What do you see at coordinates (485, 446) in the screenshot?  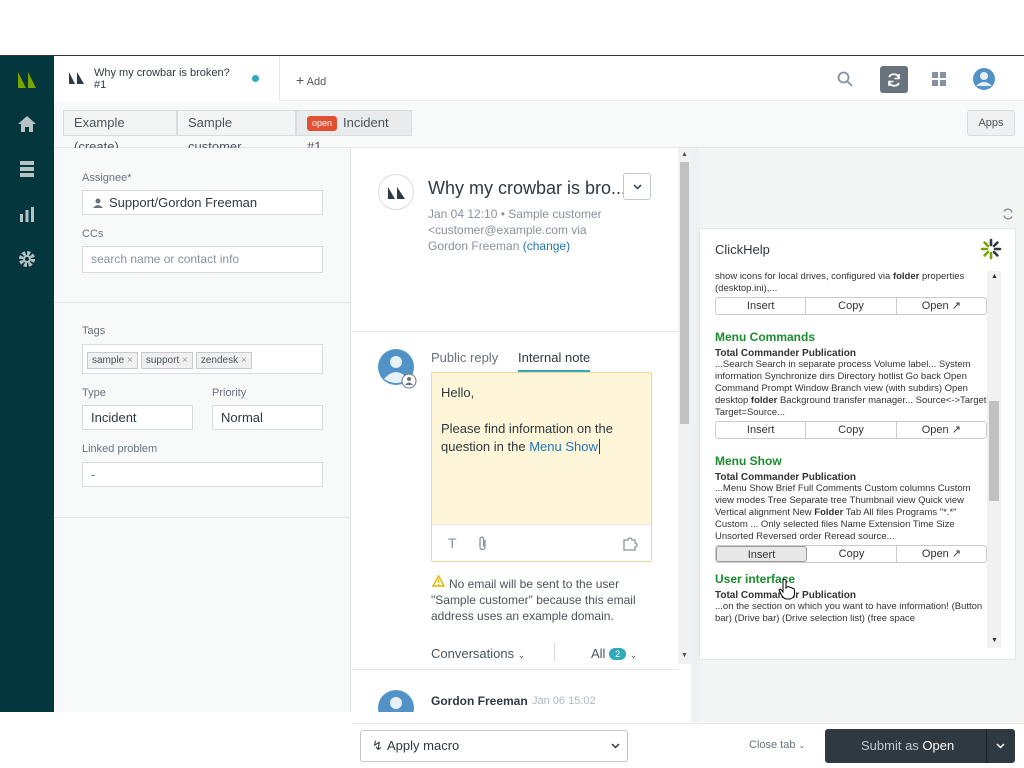 I see `note-line: question in the` at bounding box center [485, 446].